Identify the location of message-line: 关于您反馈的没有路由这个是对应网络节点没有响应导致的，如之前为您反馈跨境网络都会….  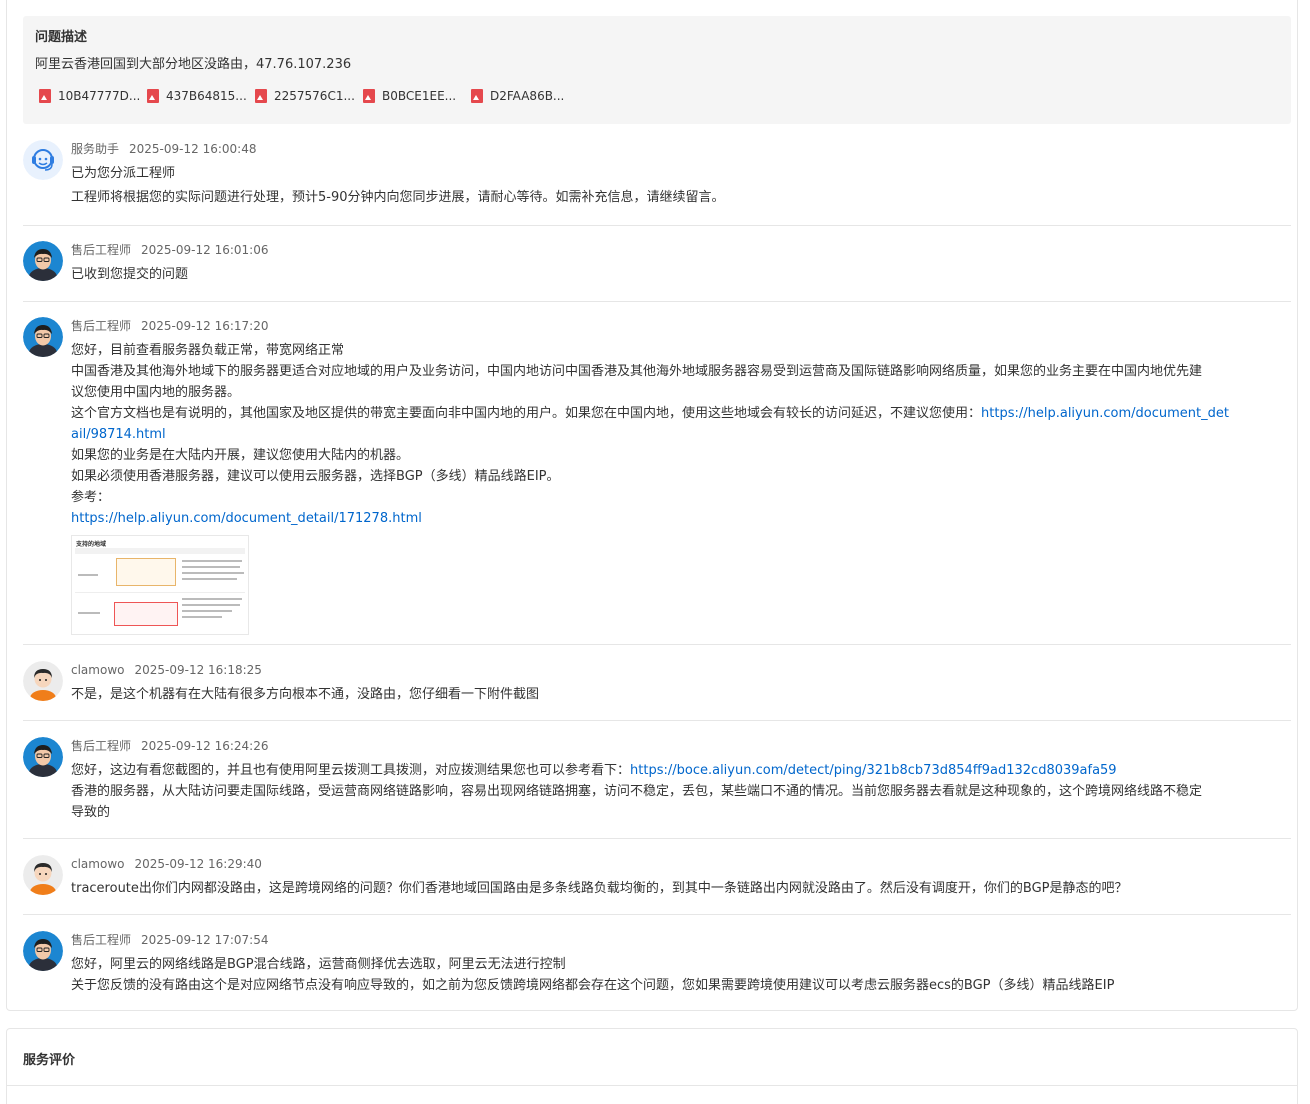
(593, 985).